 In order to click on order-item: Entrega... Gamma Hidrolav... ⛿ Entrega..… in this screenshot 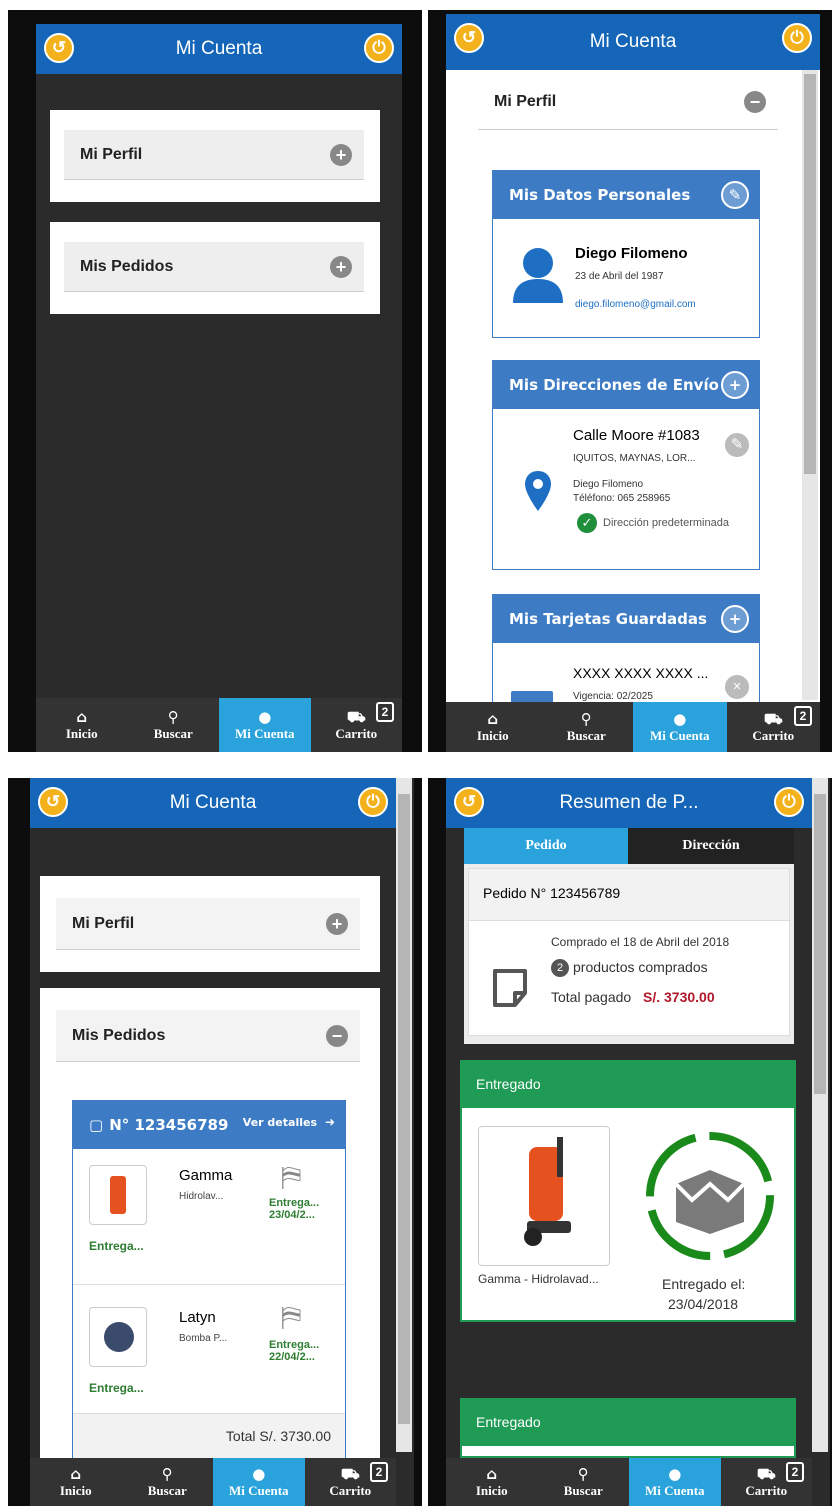, I will do `click(209, 1217)`.